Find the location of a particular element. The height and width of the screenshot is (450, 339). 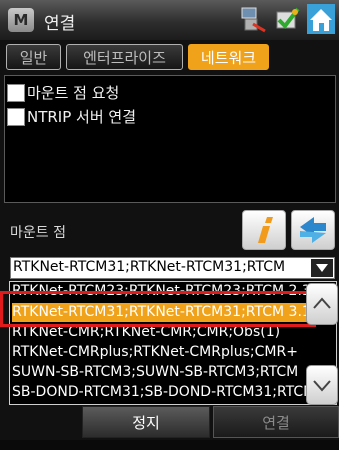

mount-point-request-checkbox is located at coordinates (16, 92).